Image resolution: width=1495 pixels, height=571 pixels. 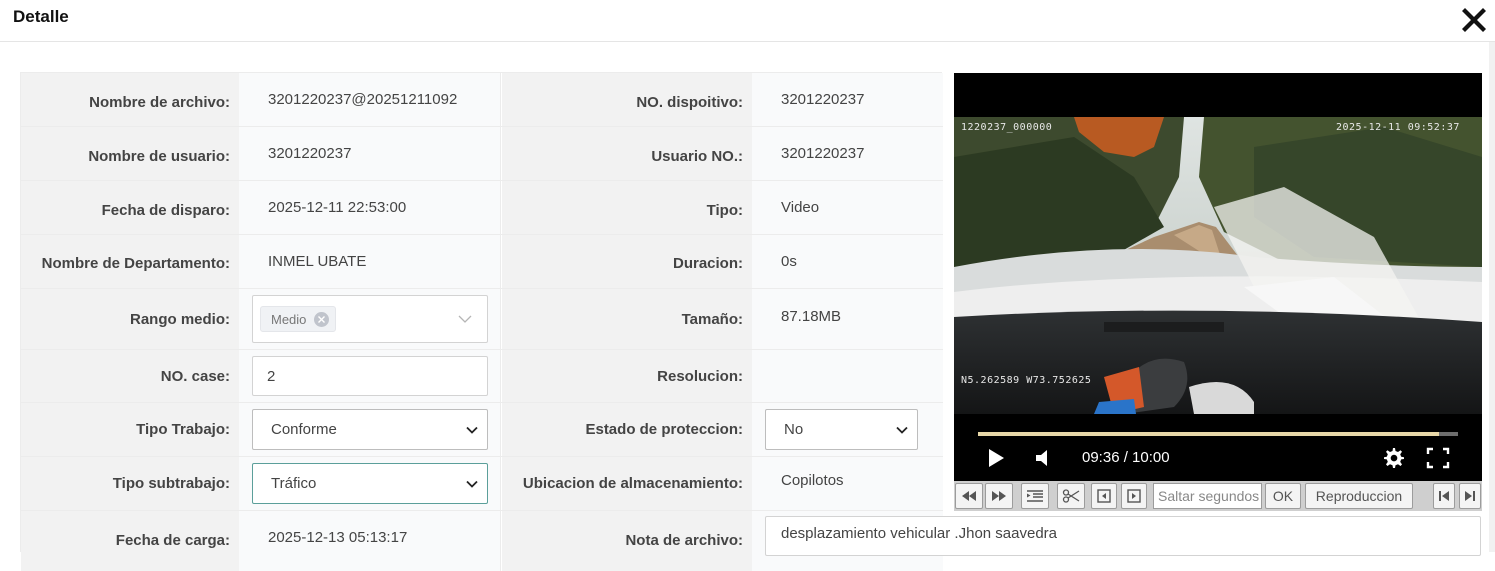 I want to click on label-rango-medio: Rango medio:, so click(x=130, y=319).